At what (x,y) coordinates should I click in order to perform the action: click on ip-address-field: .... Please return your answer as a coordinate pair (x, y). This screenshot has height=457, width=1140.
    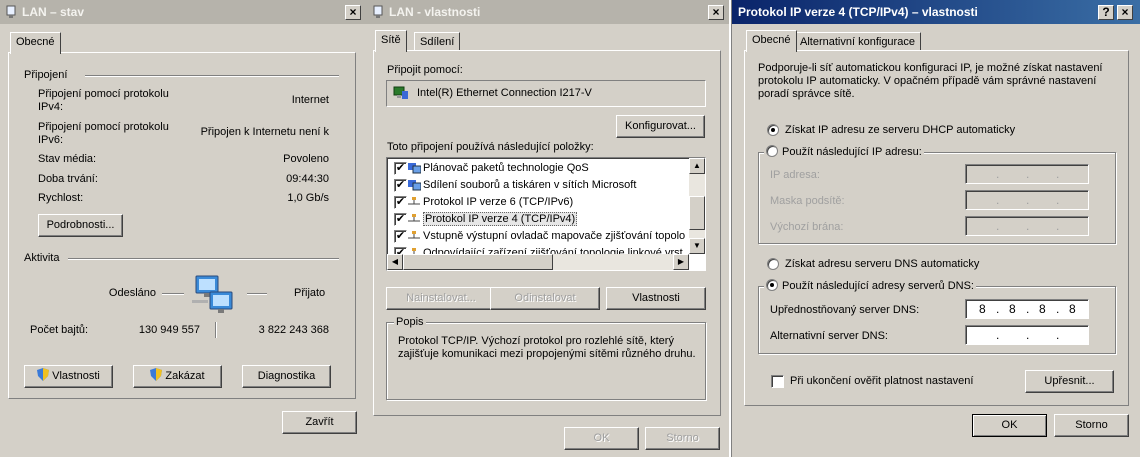
    Looking at the image, I should click on (1027, 174).